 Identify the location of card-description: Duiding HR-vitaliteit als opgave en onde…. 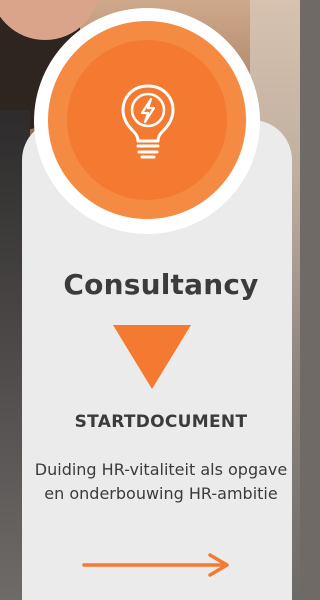
(161, 481).